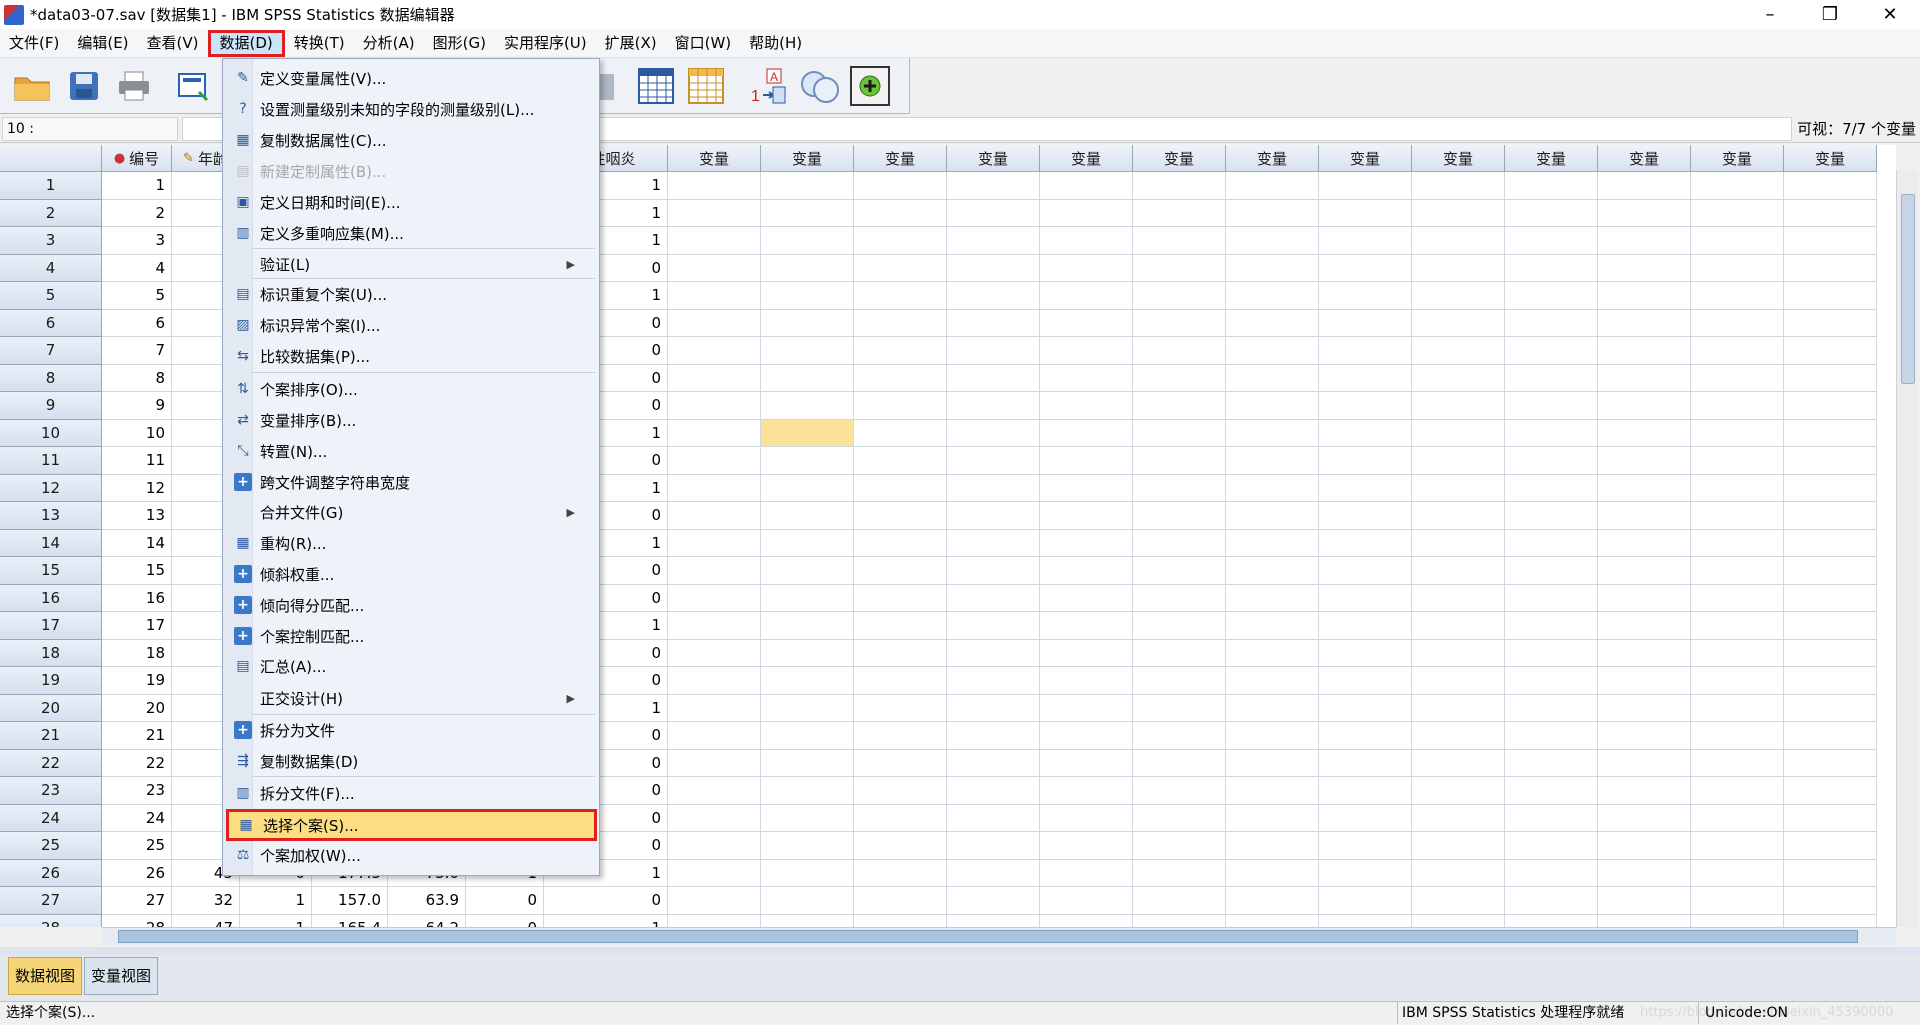 This screenshot has height=1025, width=1920. What do you see at coordinates (51, 708) in the screenshot?
I see `row-header: 20` at bounding box center [51, 708].